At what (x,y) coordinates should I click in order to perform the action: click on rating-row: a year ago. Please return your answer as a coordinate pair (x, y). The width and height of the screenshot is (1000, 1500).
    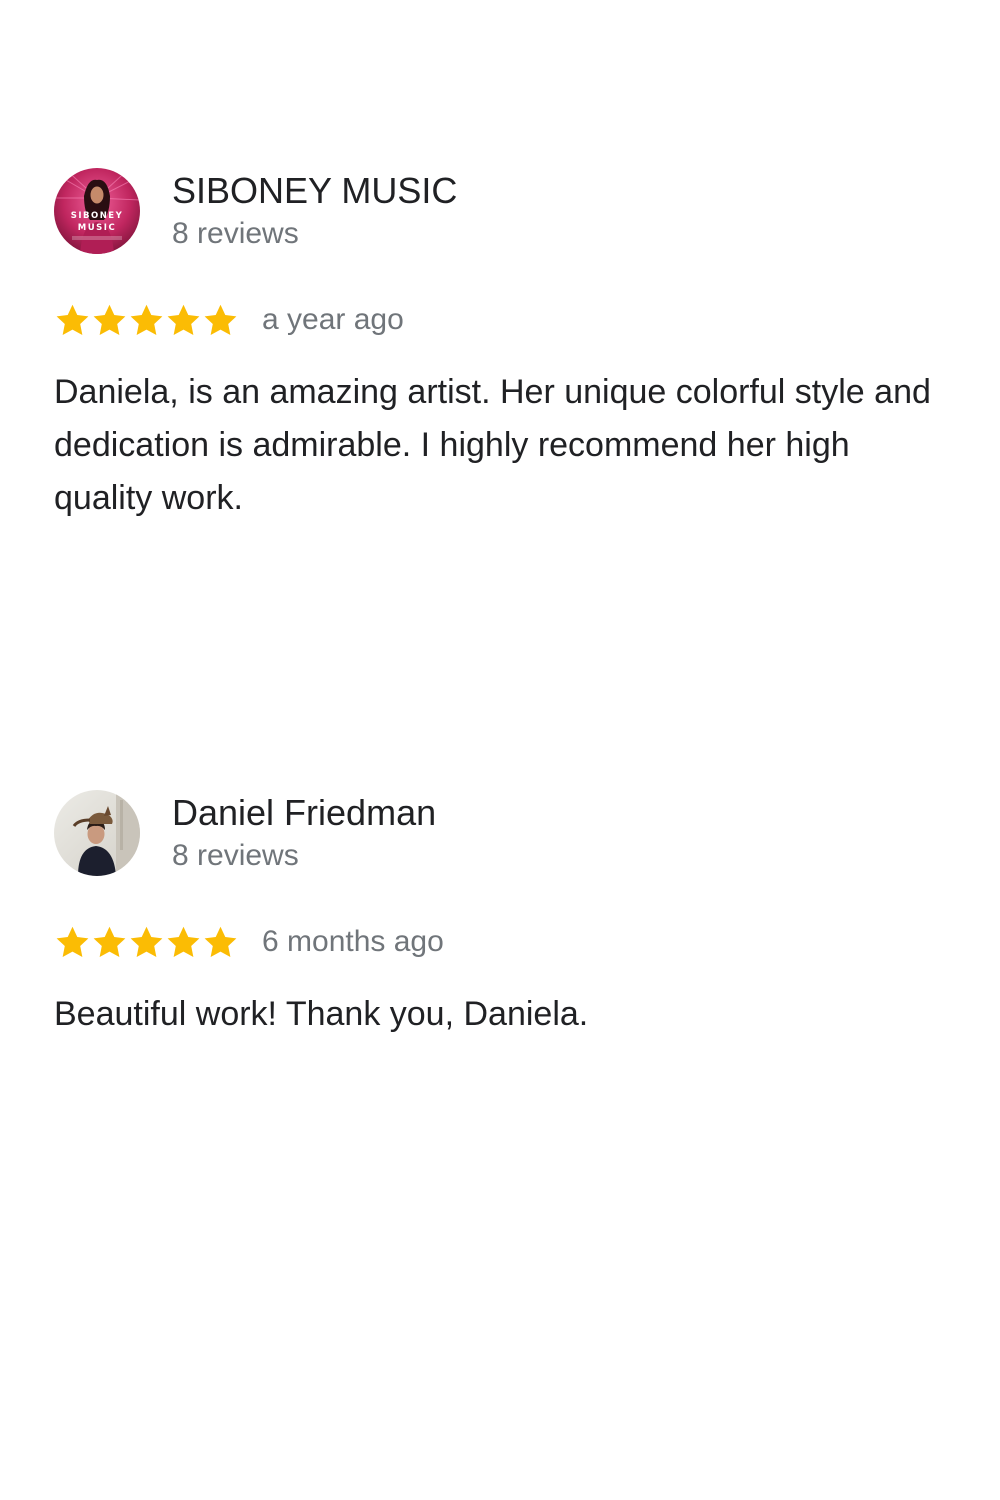
    Looking at the image, I should click on (494, 320).